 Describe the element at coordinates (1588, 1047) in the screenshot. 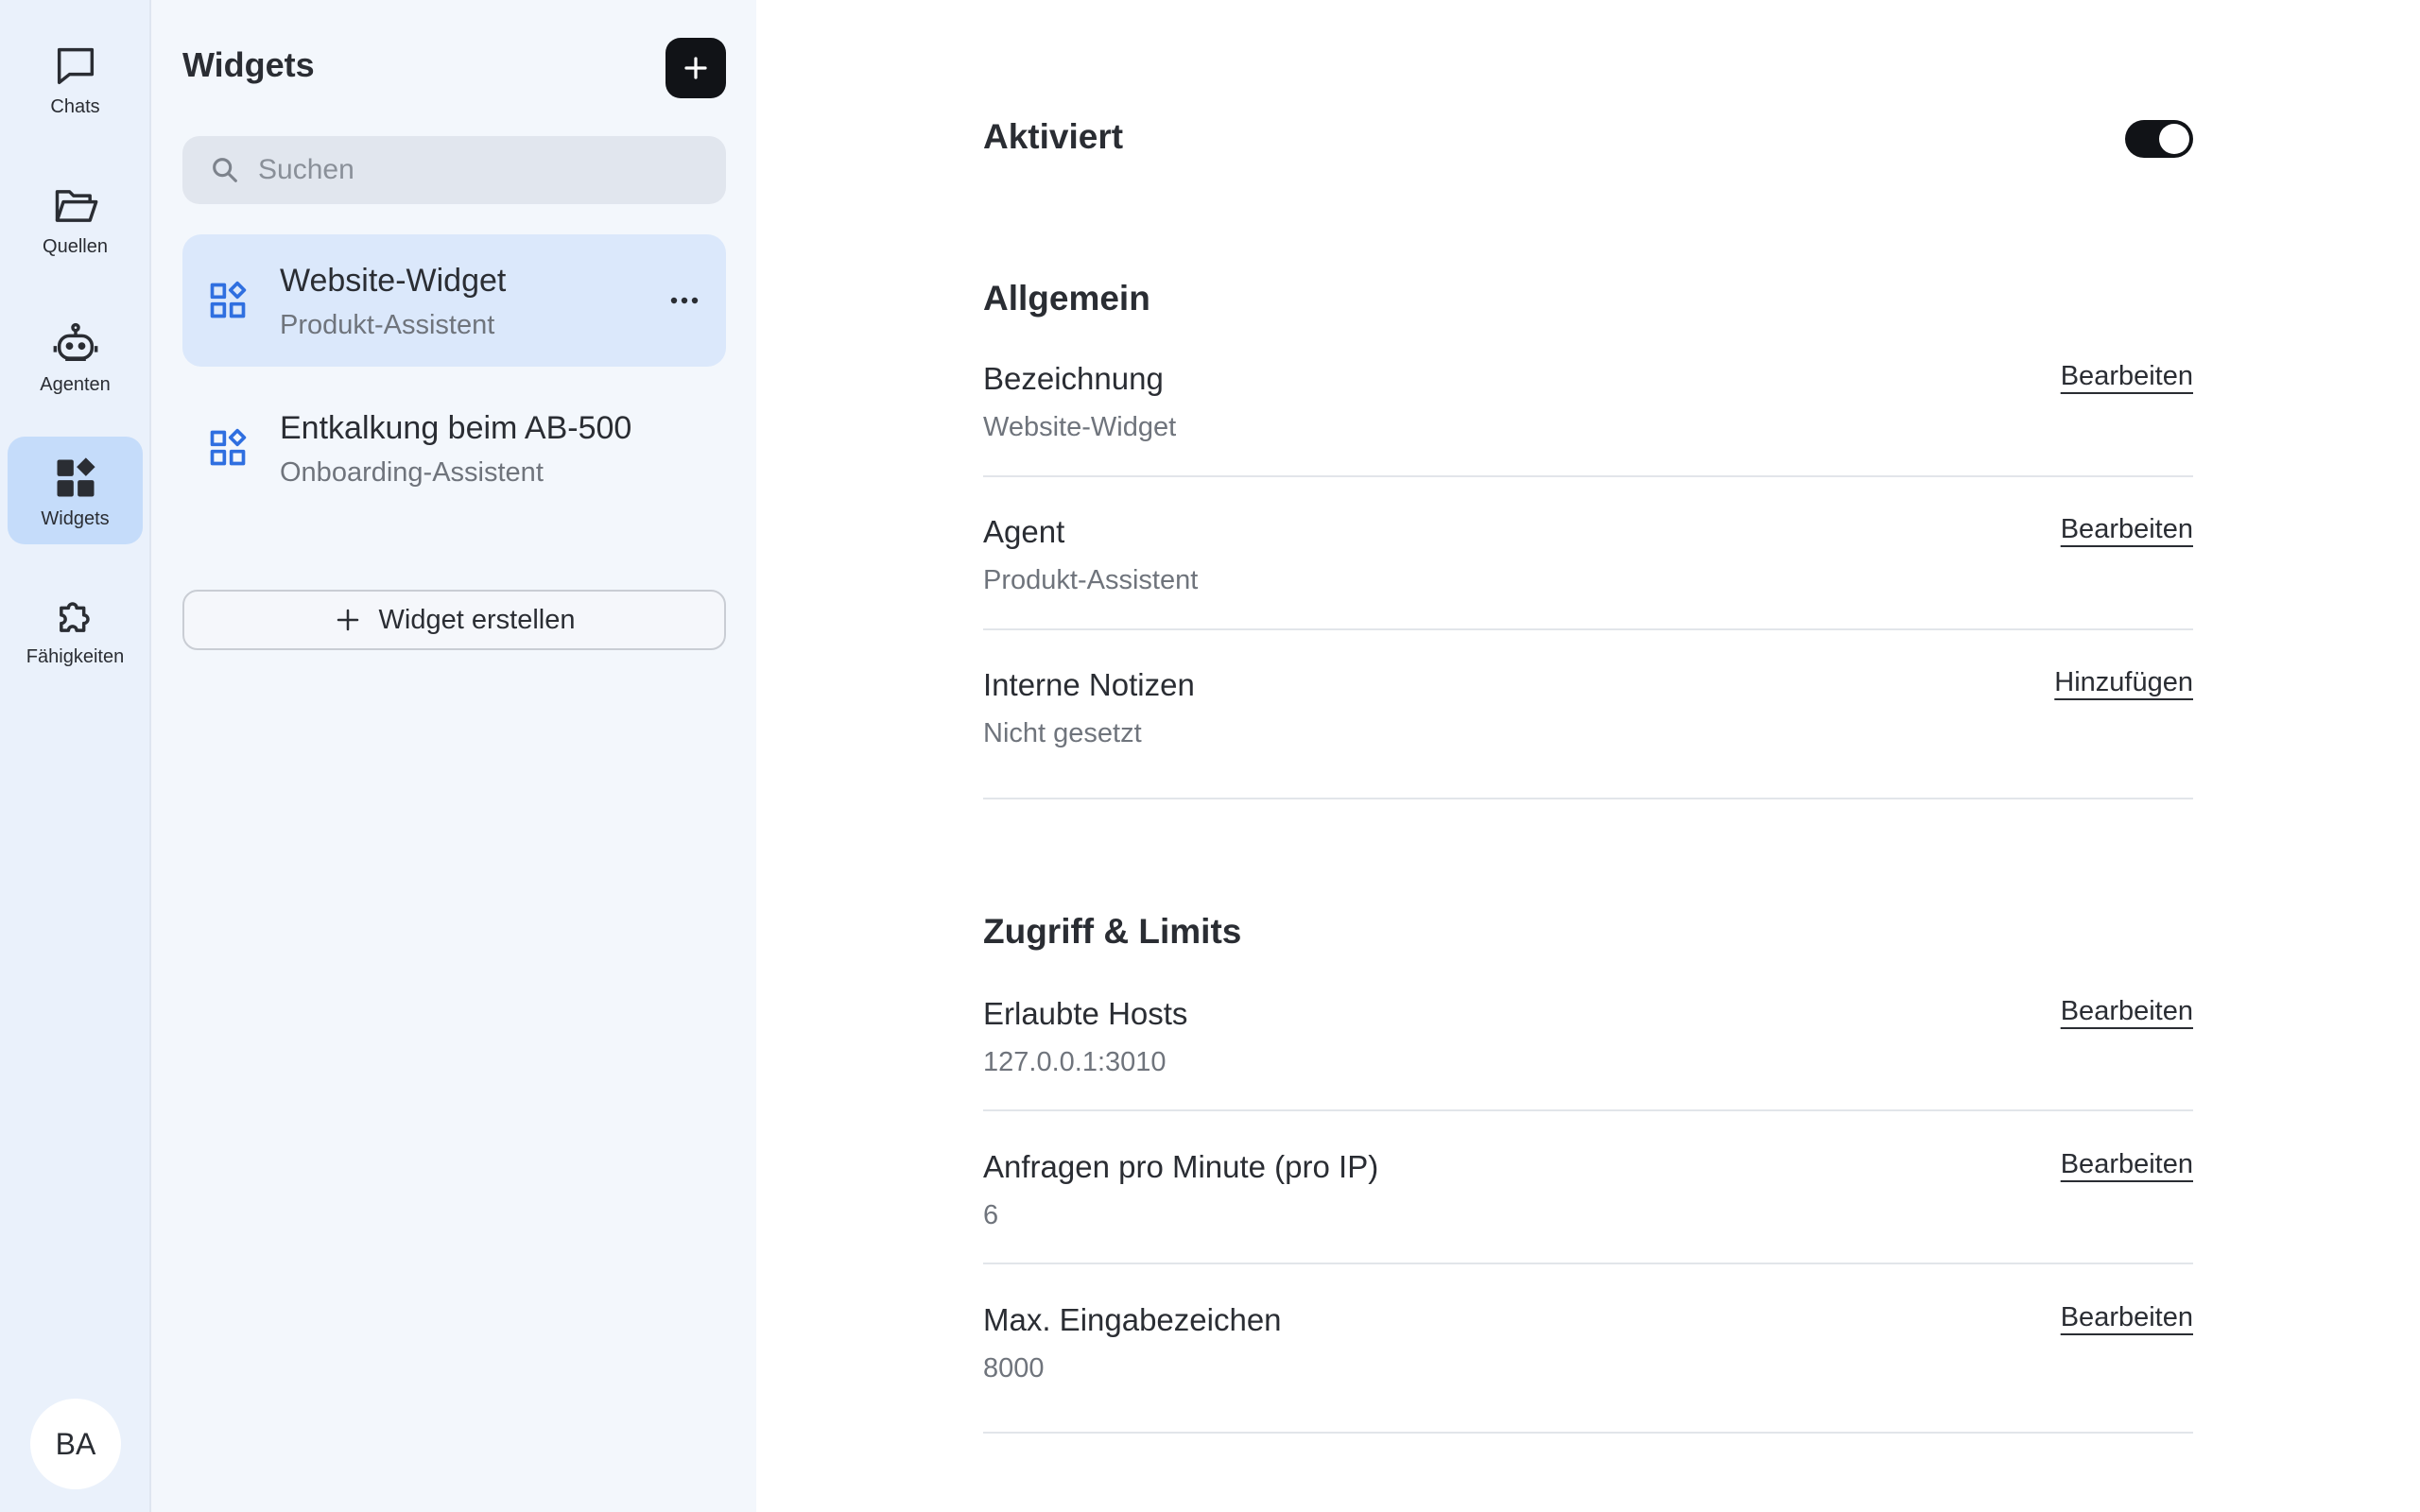

I see `setting-row-hosts: Erlaubte Hosts 127.0.0.1:3010 Bearbeiten` at that location.